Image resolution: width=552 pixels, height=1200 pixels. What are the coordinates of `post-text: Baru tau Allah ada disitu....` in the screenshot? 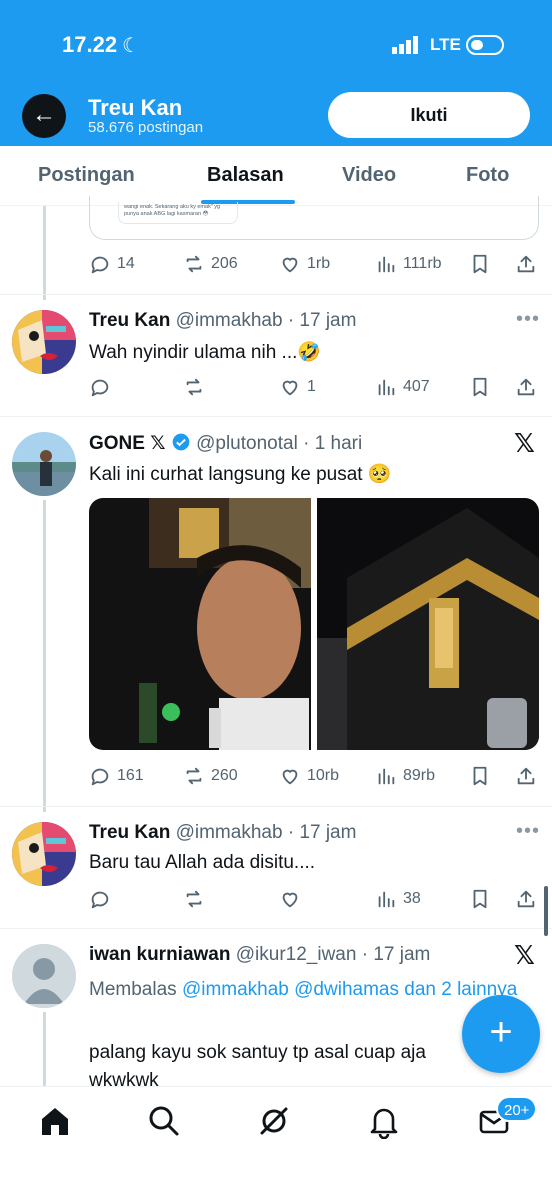 It's located at (202, 862).